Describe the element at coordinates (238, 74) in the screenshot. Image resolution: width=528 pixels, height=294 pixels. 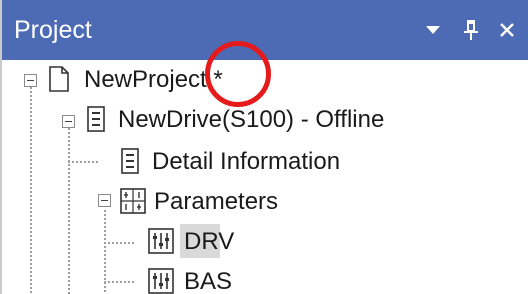
I see `annotation-circle` at that location.